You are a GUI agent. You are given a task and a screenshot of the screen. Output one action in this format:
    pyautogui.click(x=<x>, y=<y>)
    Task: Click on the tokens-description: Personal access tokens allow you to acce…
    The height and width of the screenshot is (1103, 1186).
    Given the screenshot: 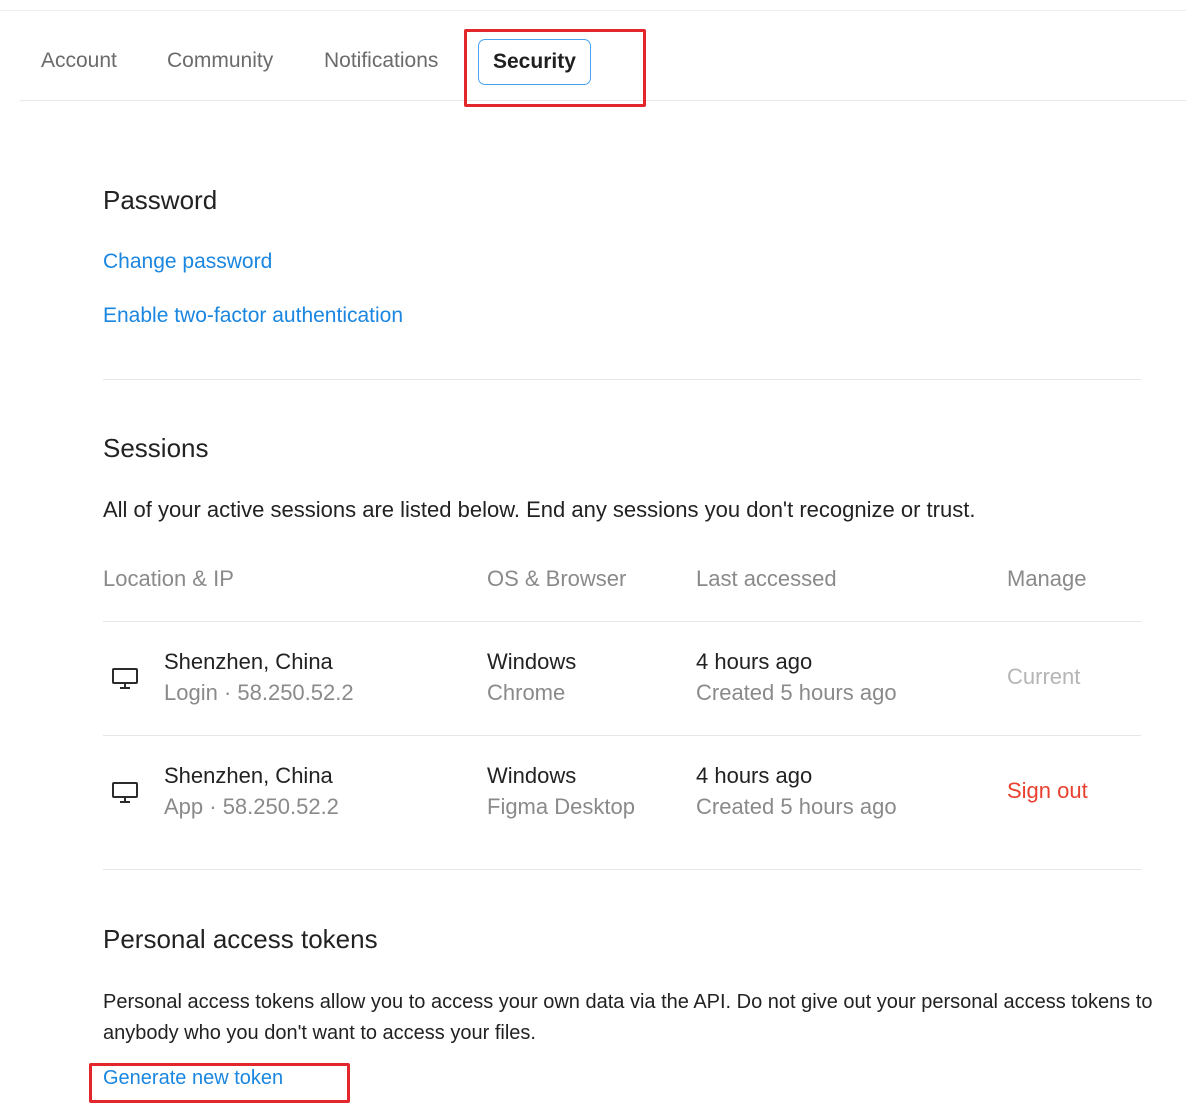 What is the action you would take?
    pyautogui.click(x=628, y=1017)
    